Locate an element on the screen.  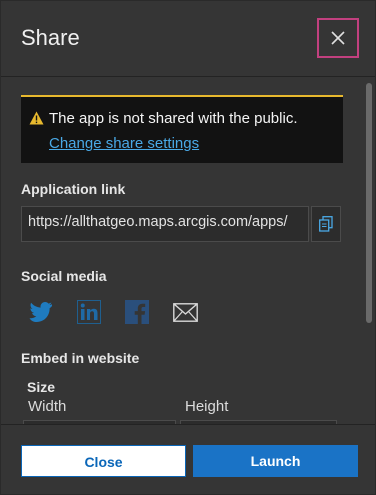
embed-in-website-label: Embed in website is located at coordinates (80, 358).